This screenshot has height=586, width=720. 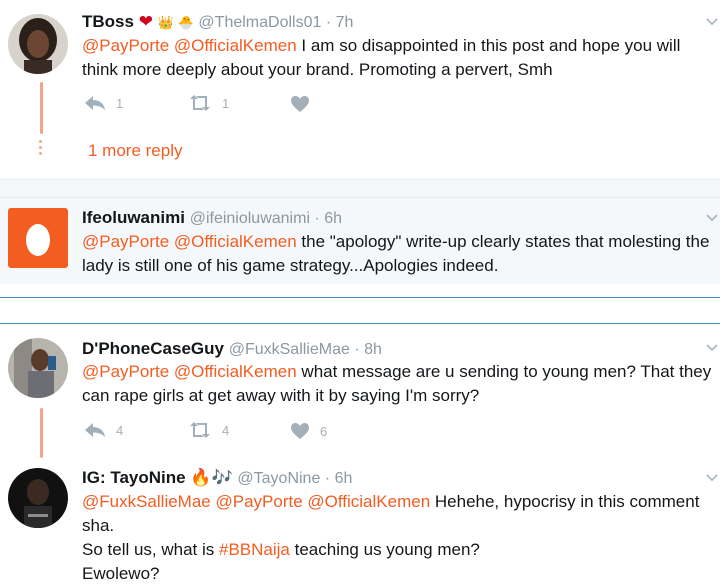 I want to click on egg-avatar-icon, so click(x=38, y=238).